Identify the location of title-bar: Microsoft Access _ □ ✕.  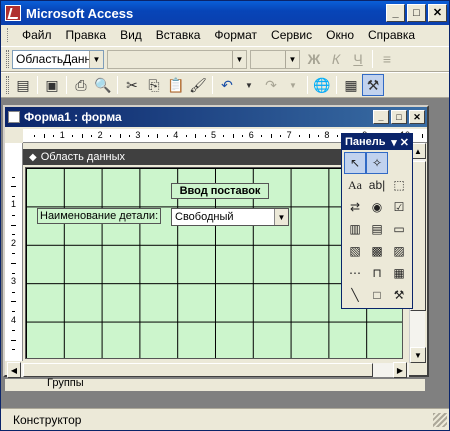
(225, 13).